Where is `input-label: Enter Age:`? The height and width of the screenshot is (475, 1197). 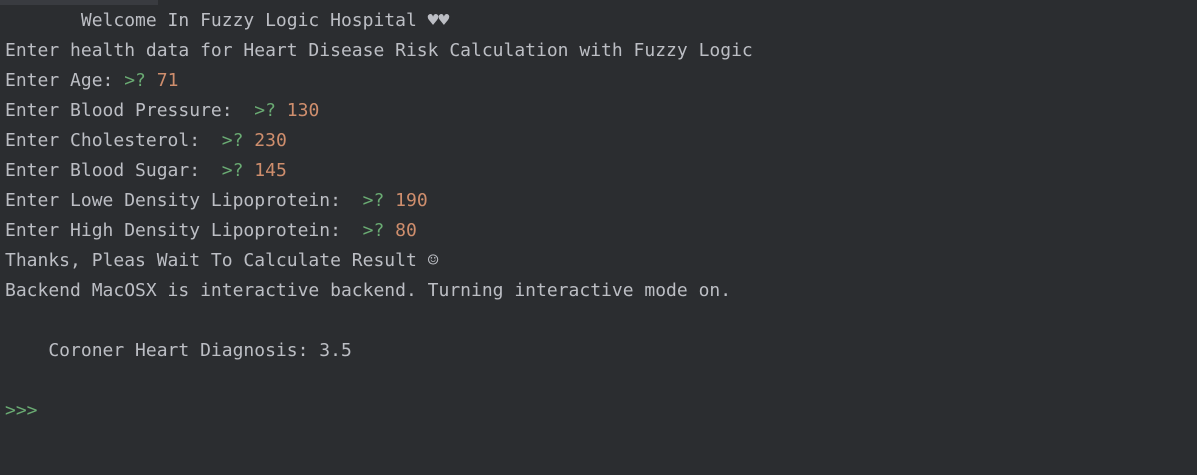
input-label: Enter Age: is located at coordinates (65, 80).